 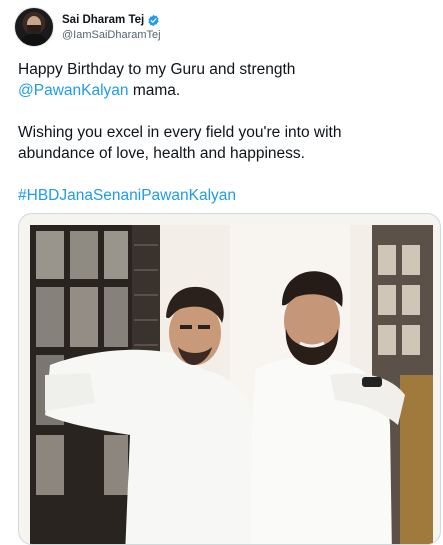 I want to click on avatar, so click(x=34, y=27).